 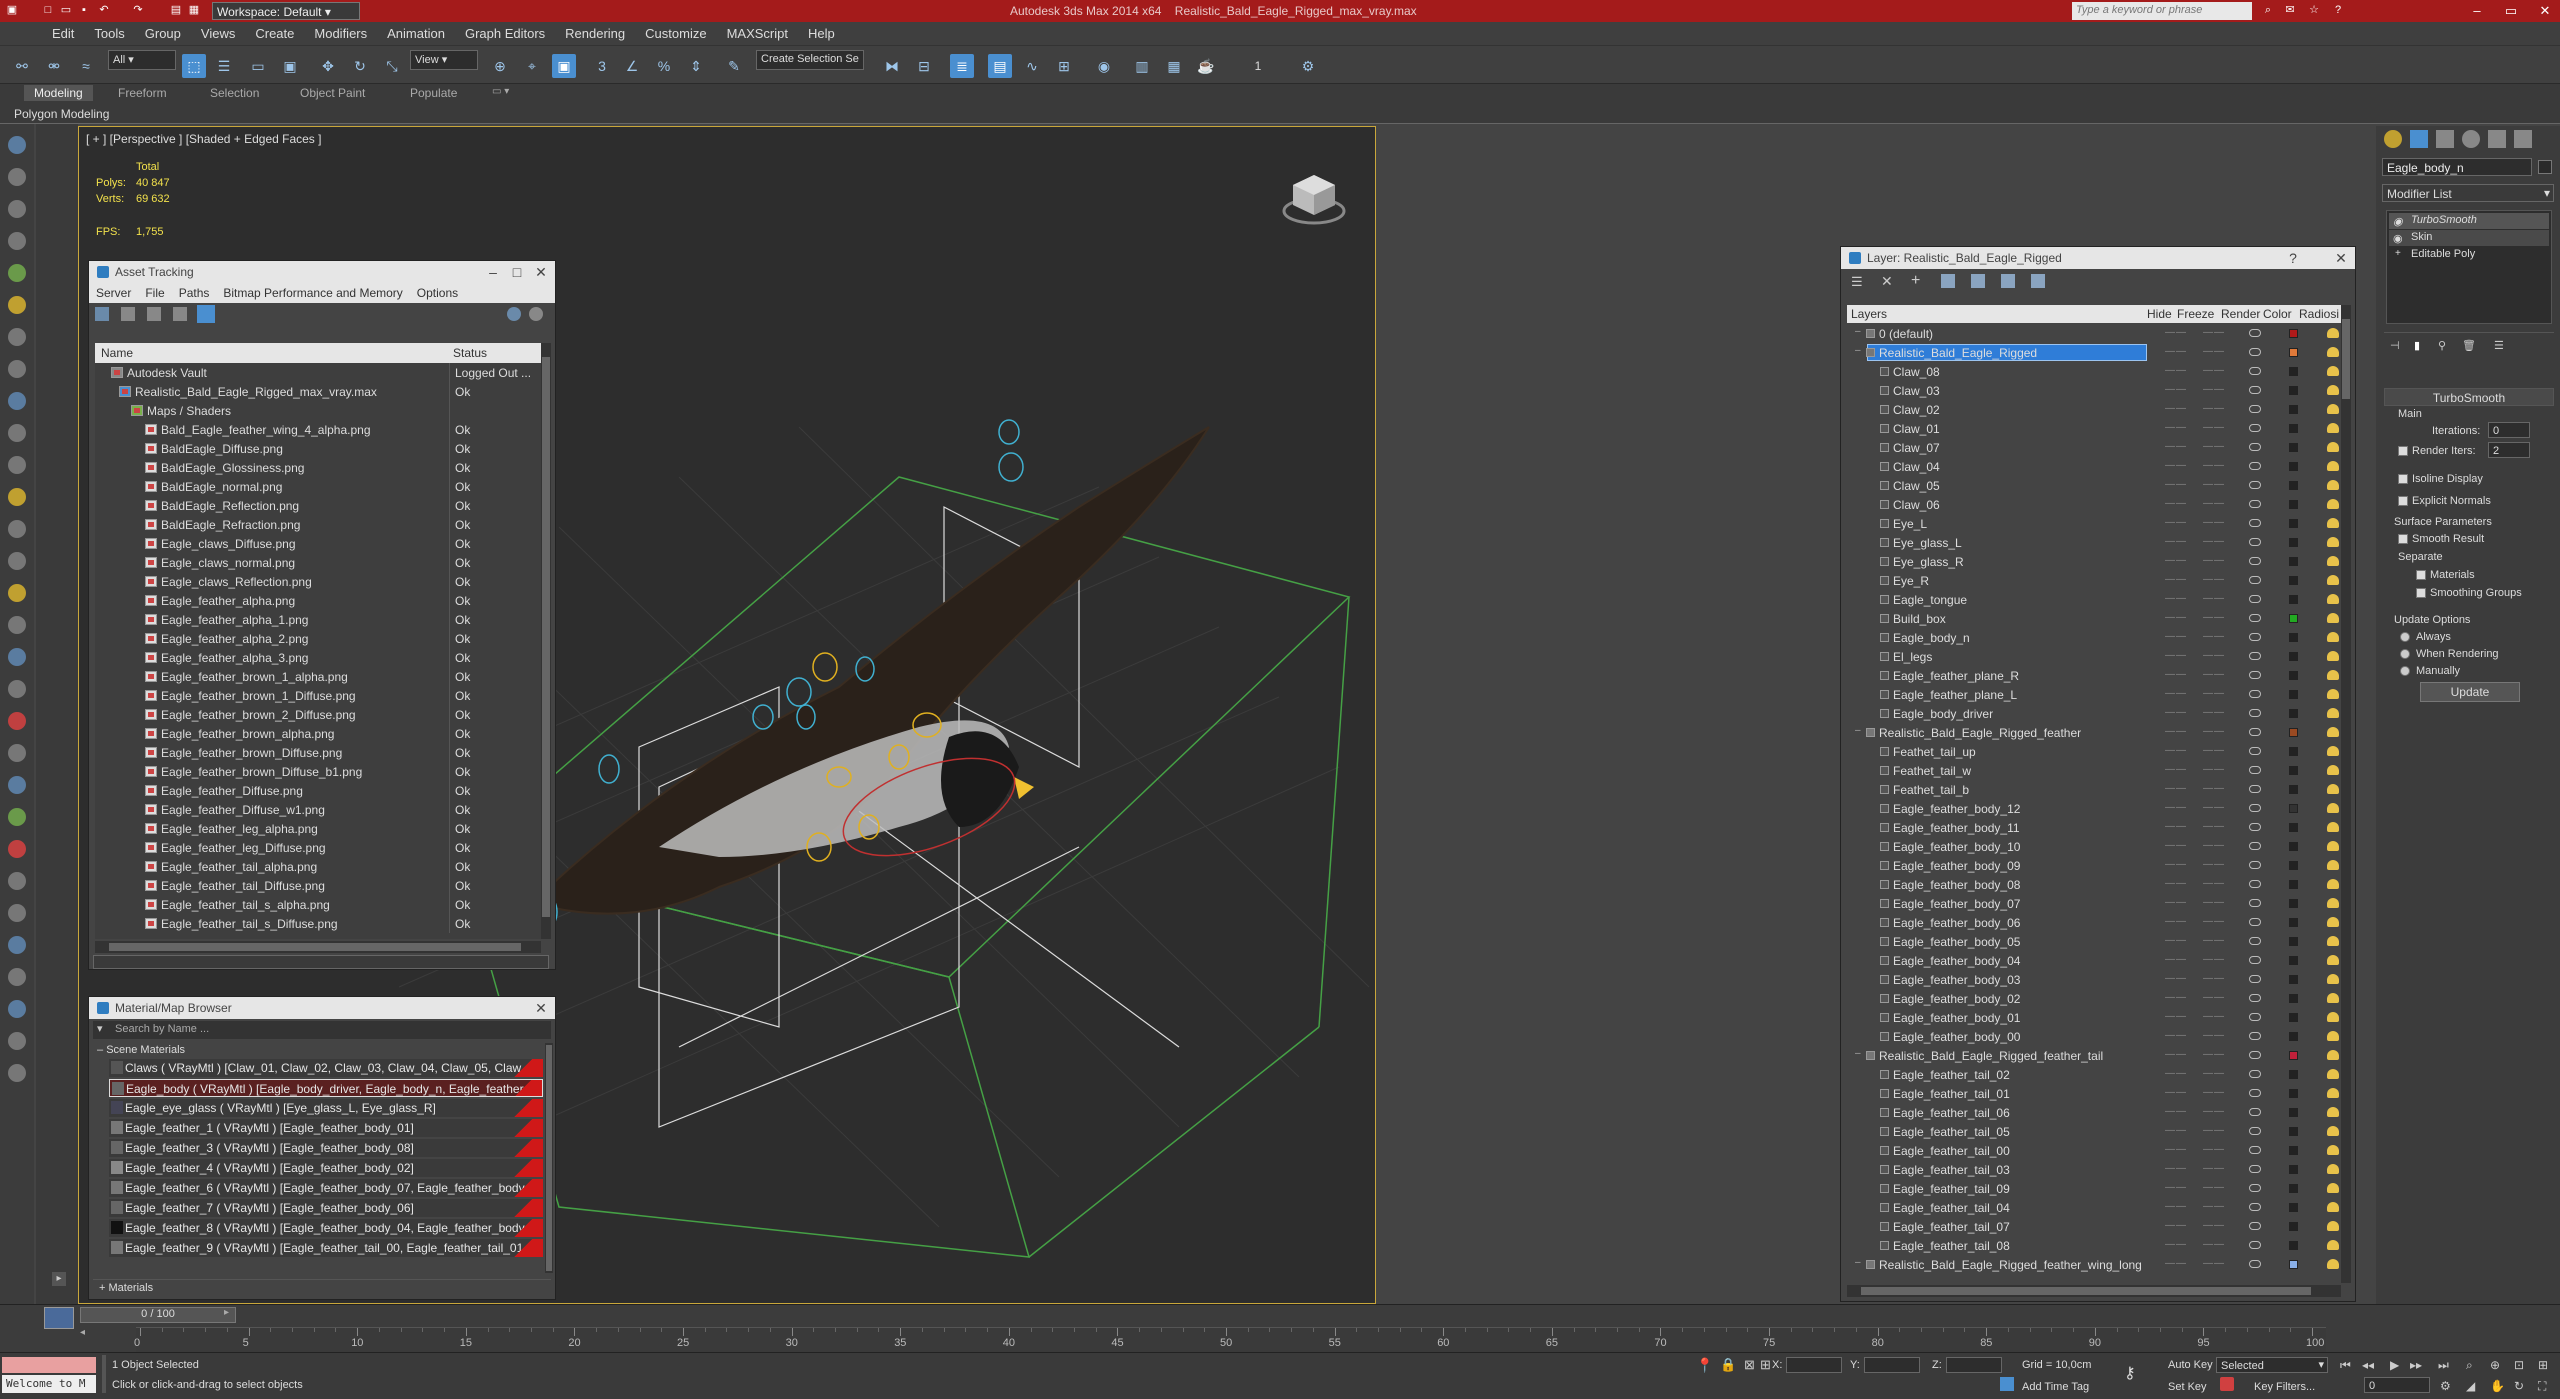 What do you see at coordinates (17, 977) in the screenshot?
I see `crowd-tool-icon` at bounding box center [17, 977].